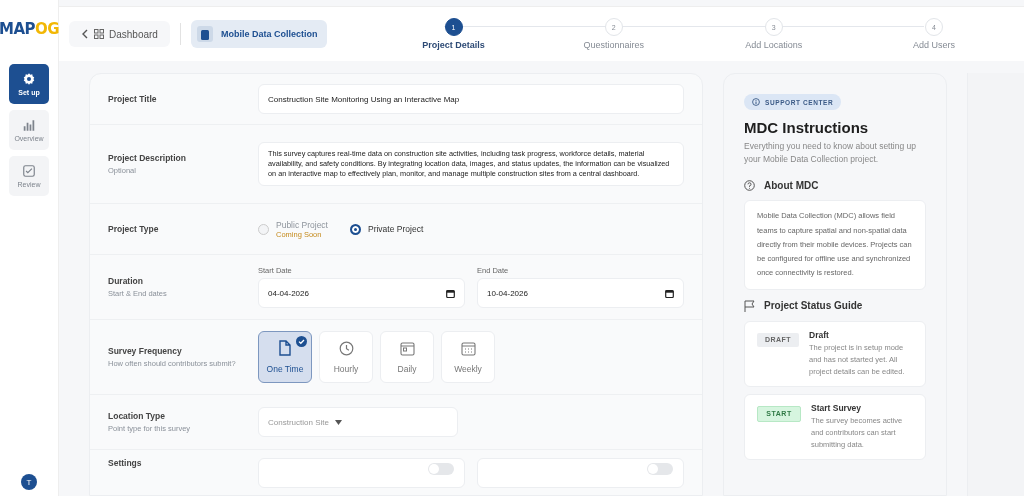  I want to click on radio-button, so click(355, 229).